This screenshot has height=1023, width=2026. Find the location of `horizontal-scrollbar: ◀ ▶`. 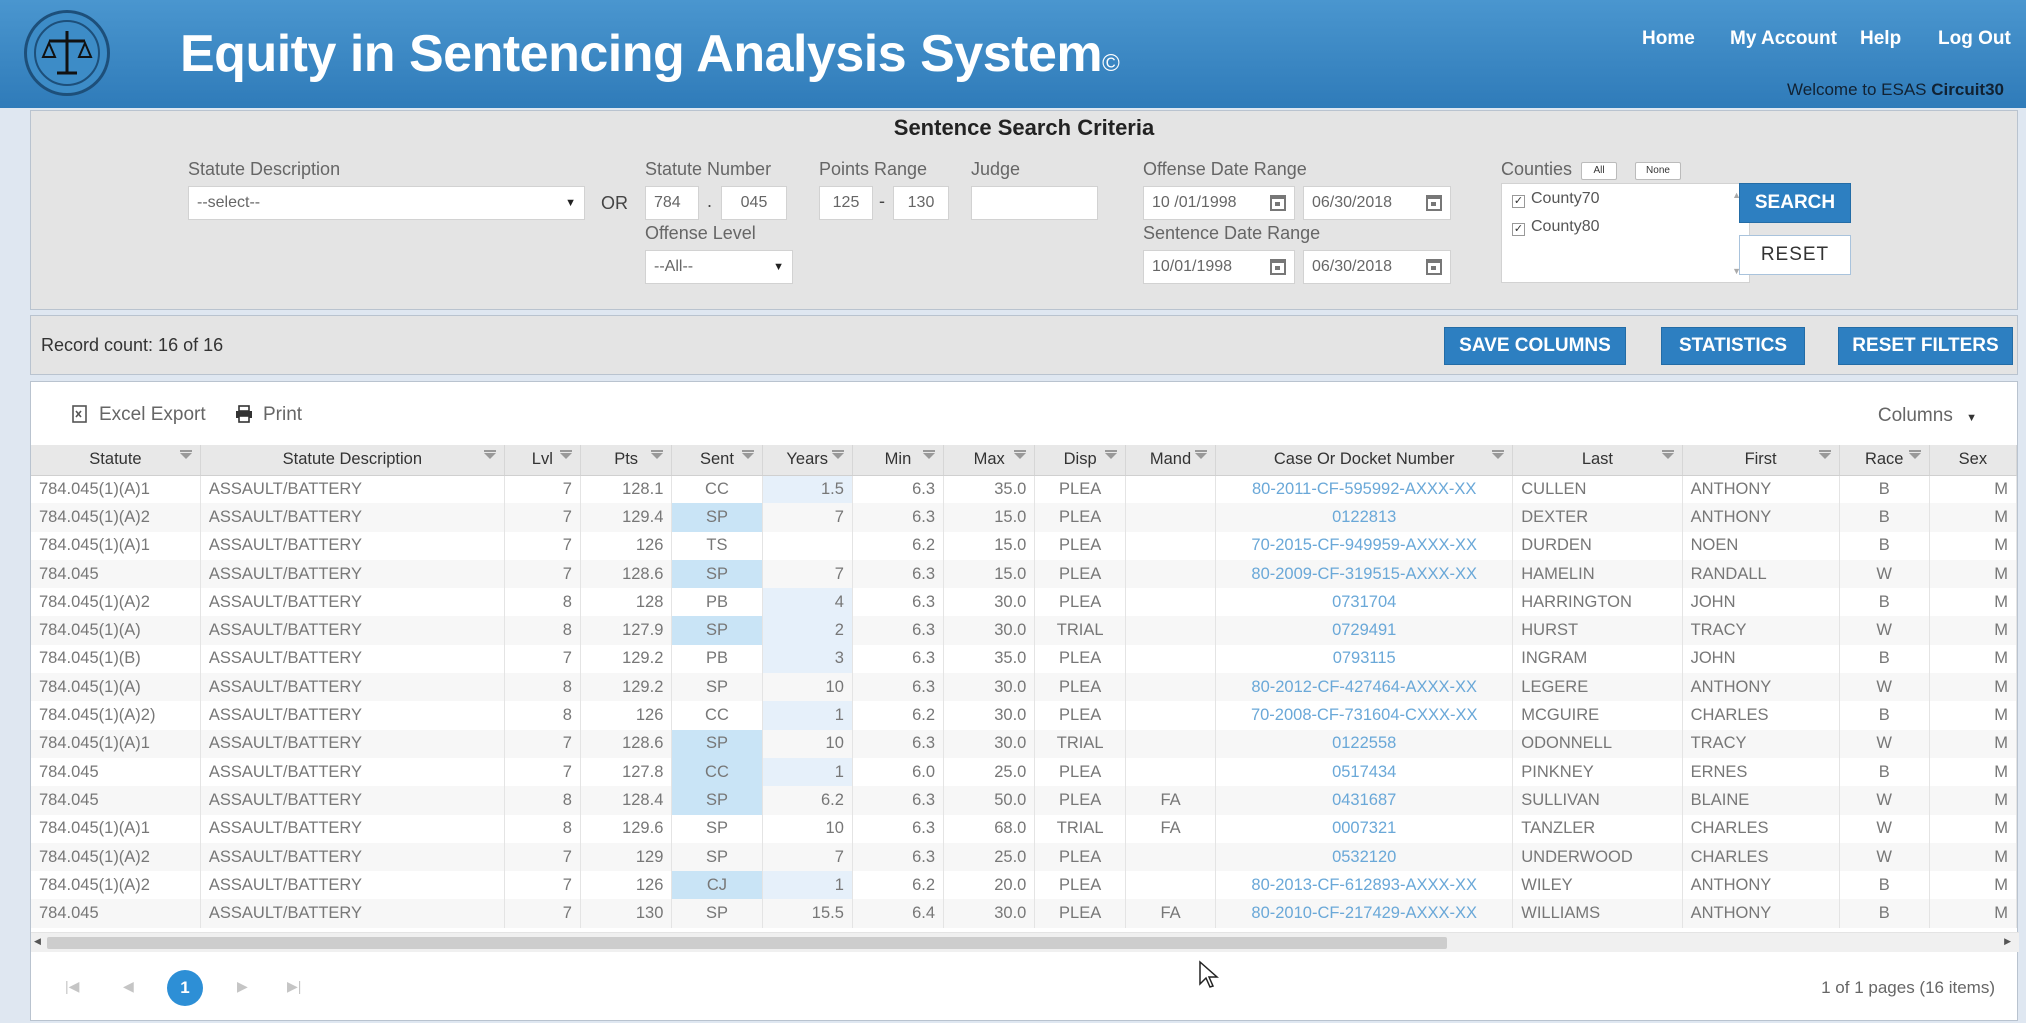

horizontal-scrollbar: ◀ ▶ is located at coordinates (1025, 942).